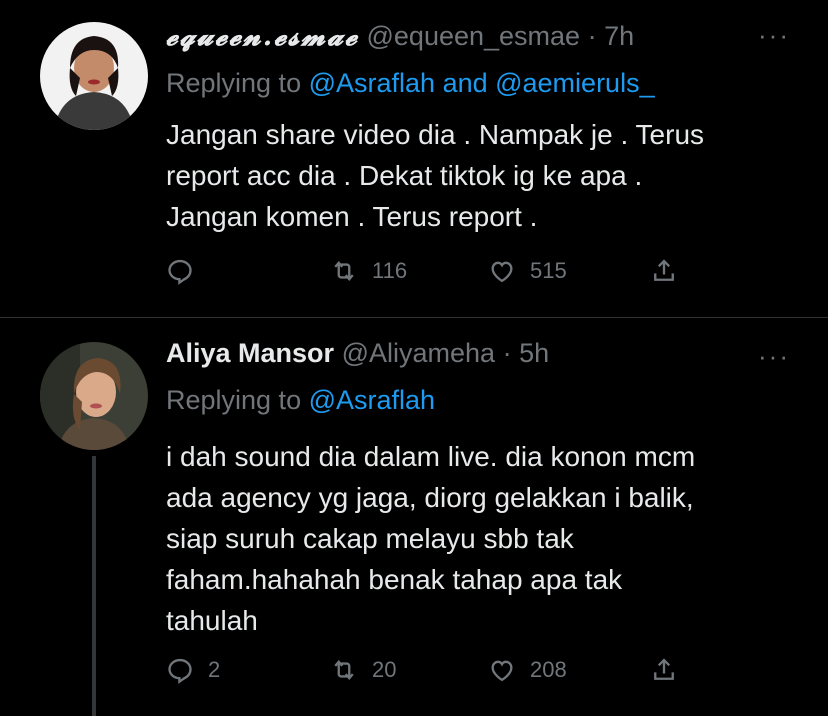 The image size is (828, 716). Describe the element at coordinates (368, 271) in the screenshot. I see `retweet-button: 116` at that location.